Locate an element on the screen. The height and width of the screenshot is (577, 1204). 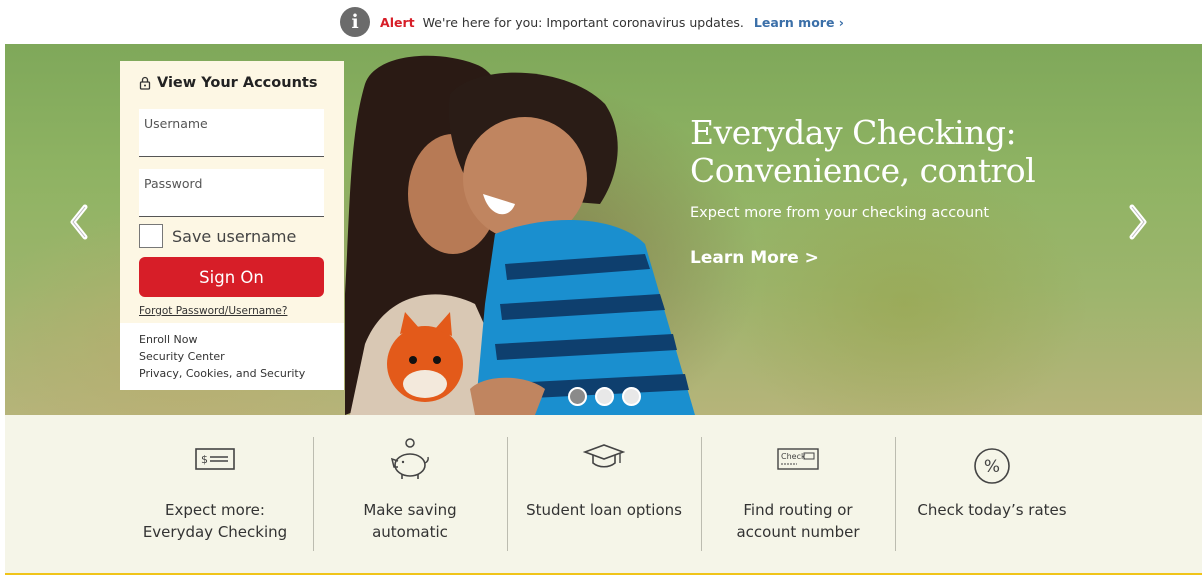
save-username-row: Save username is located at coordinates (217, 236).